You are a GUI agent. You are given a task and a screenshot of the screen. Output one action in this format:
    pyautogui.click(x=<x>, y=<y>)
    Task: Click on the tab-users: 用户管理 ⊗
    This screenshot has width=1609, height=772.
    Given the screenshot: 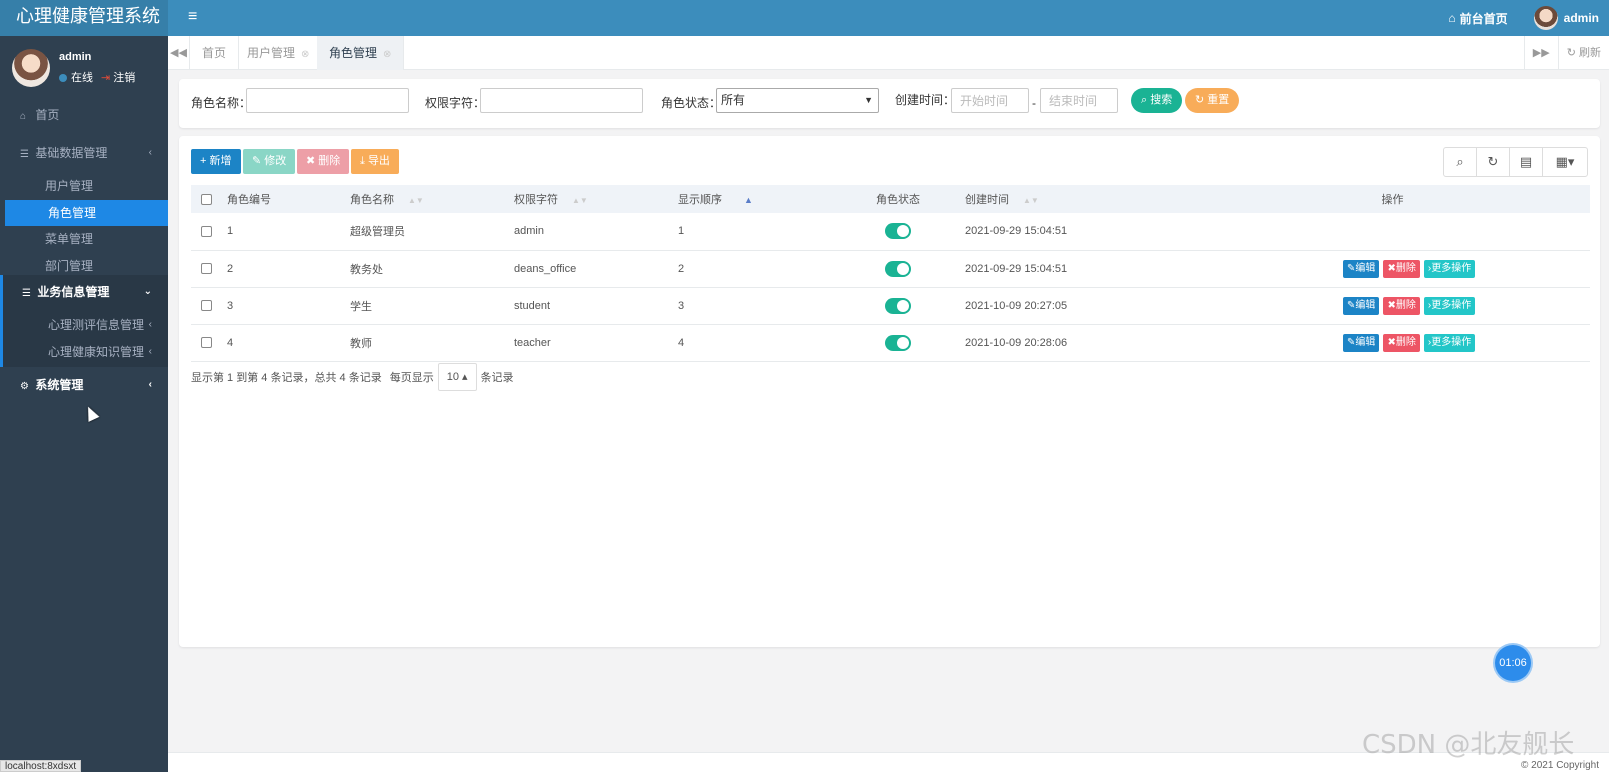 What is the action you would take?
    pyautogui.click(x=279, y=53)
    